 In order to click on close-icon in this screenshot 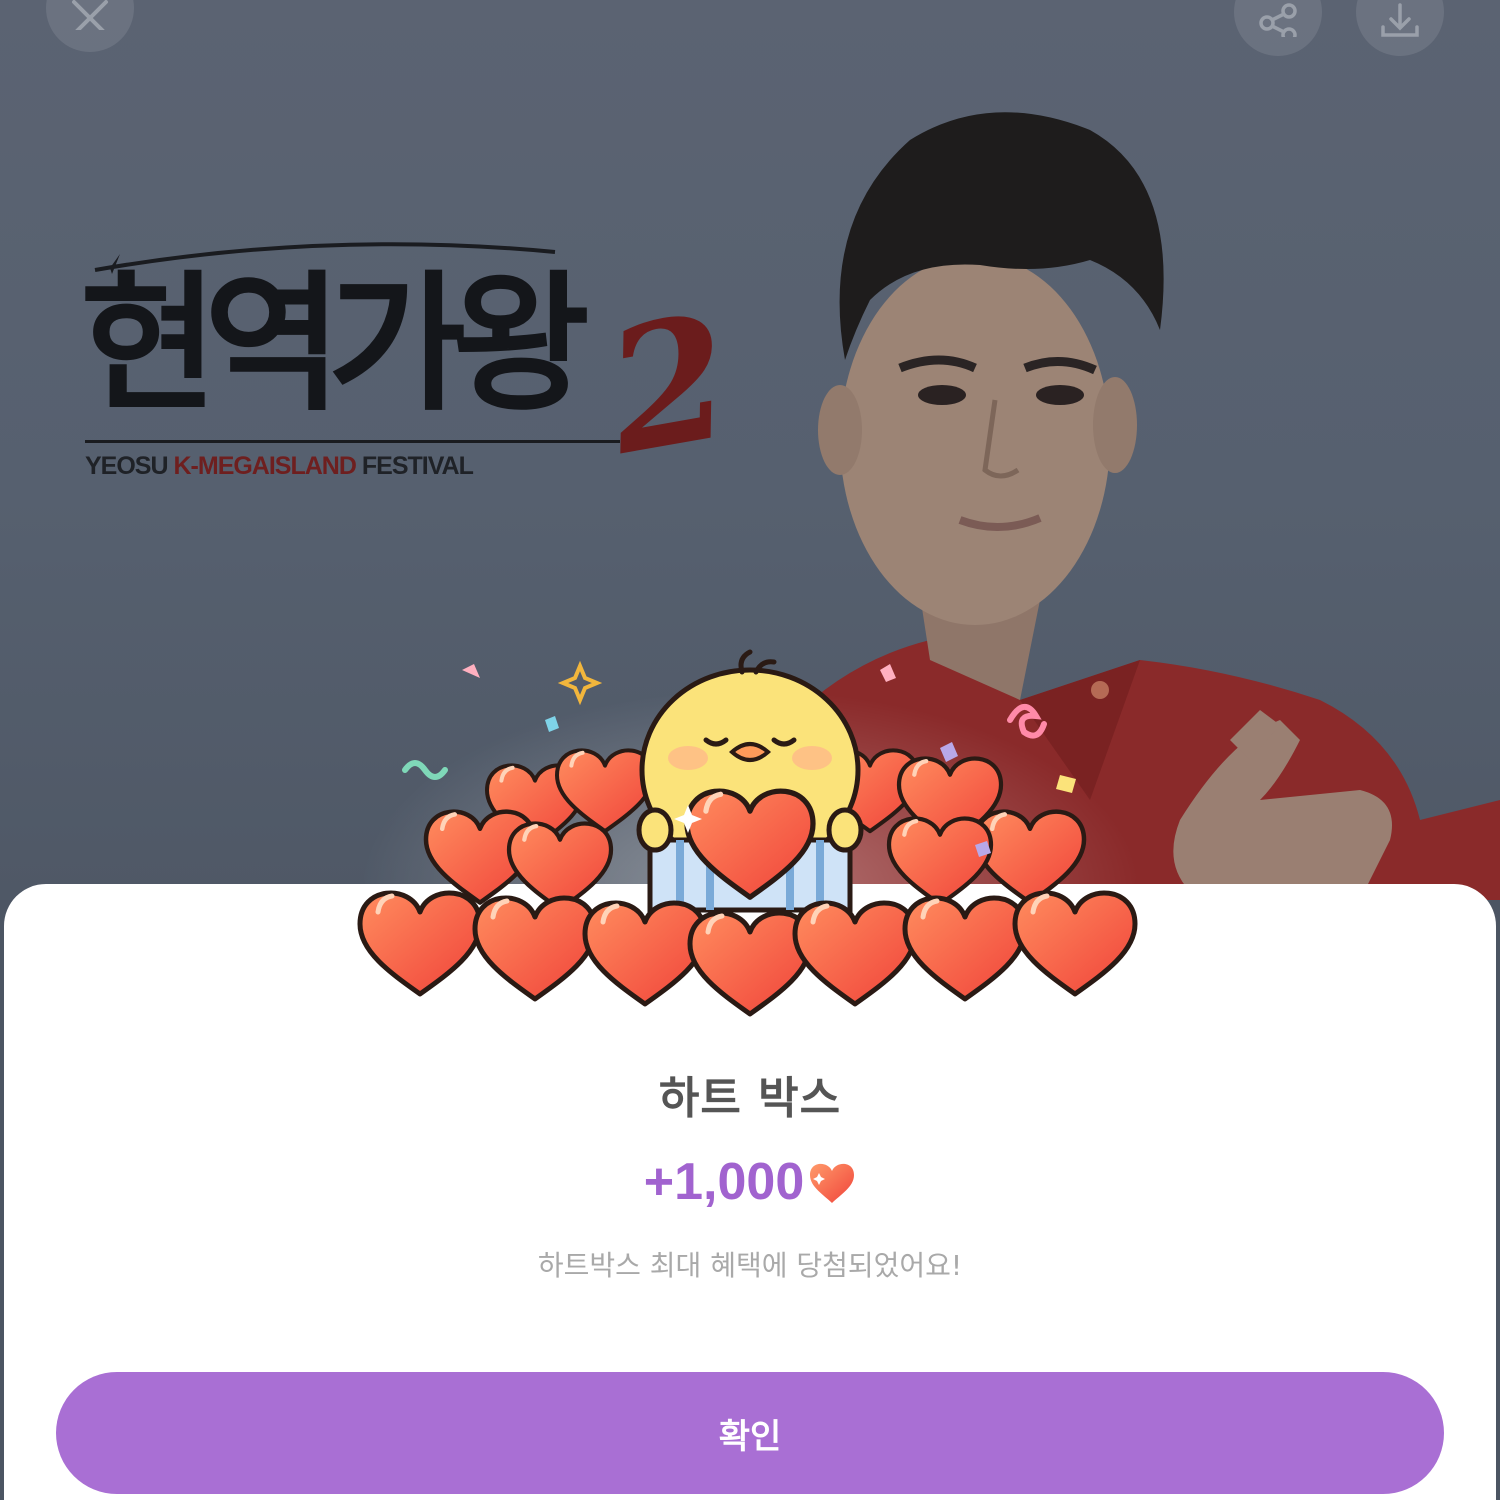, I will do `click(90, 15)`.